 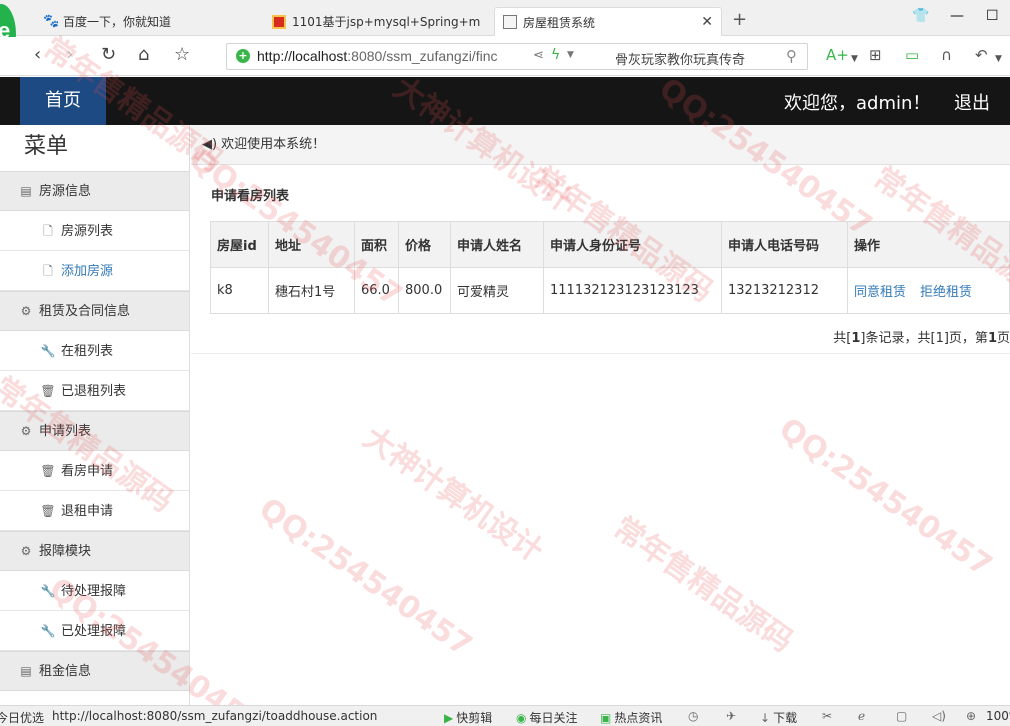 What do you see at coordinates (94, 471) in the screenshot?
I see `menu-item-viewing-requests: 🗑 看房申请` at bounding box center [94, 471].